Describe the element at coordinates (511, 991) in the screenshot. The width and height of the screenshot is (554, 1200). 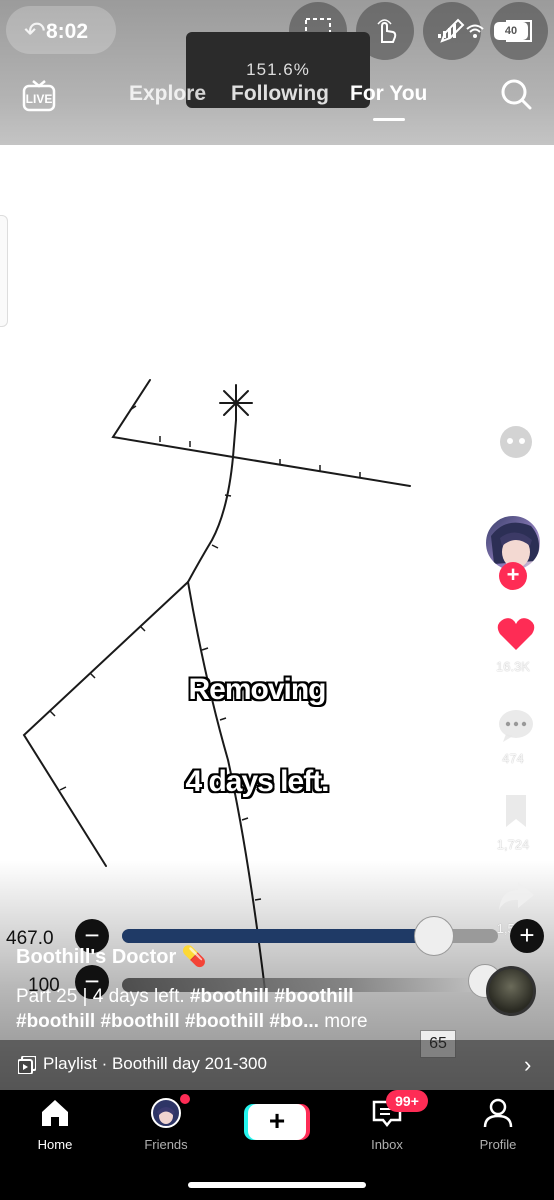
I see `music-disc` at that location.